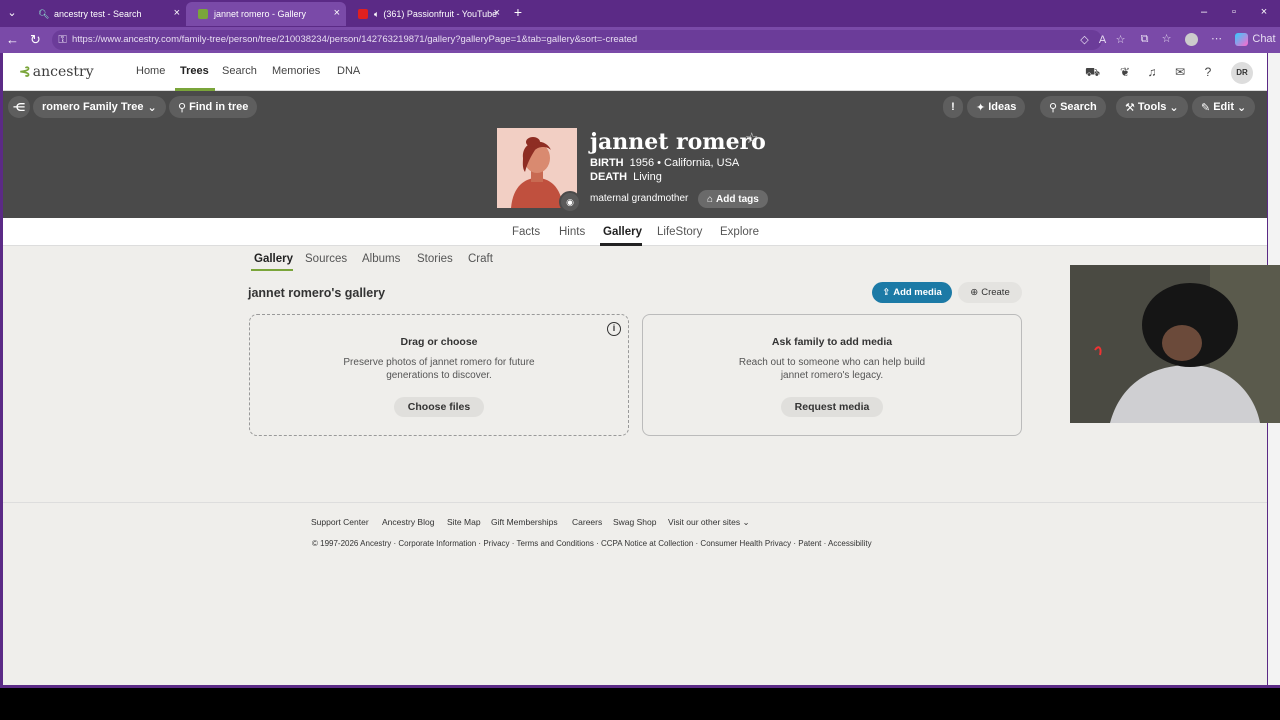 The image size is (1280, 720). I want to click on search-label: Search, so click(1078, 107).